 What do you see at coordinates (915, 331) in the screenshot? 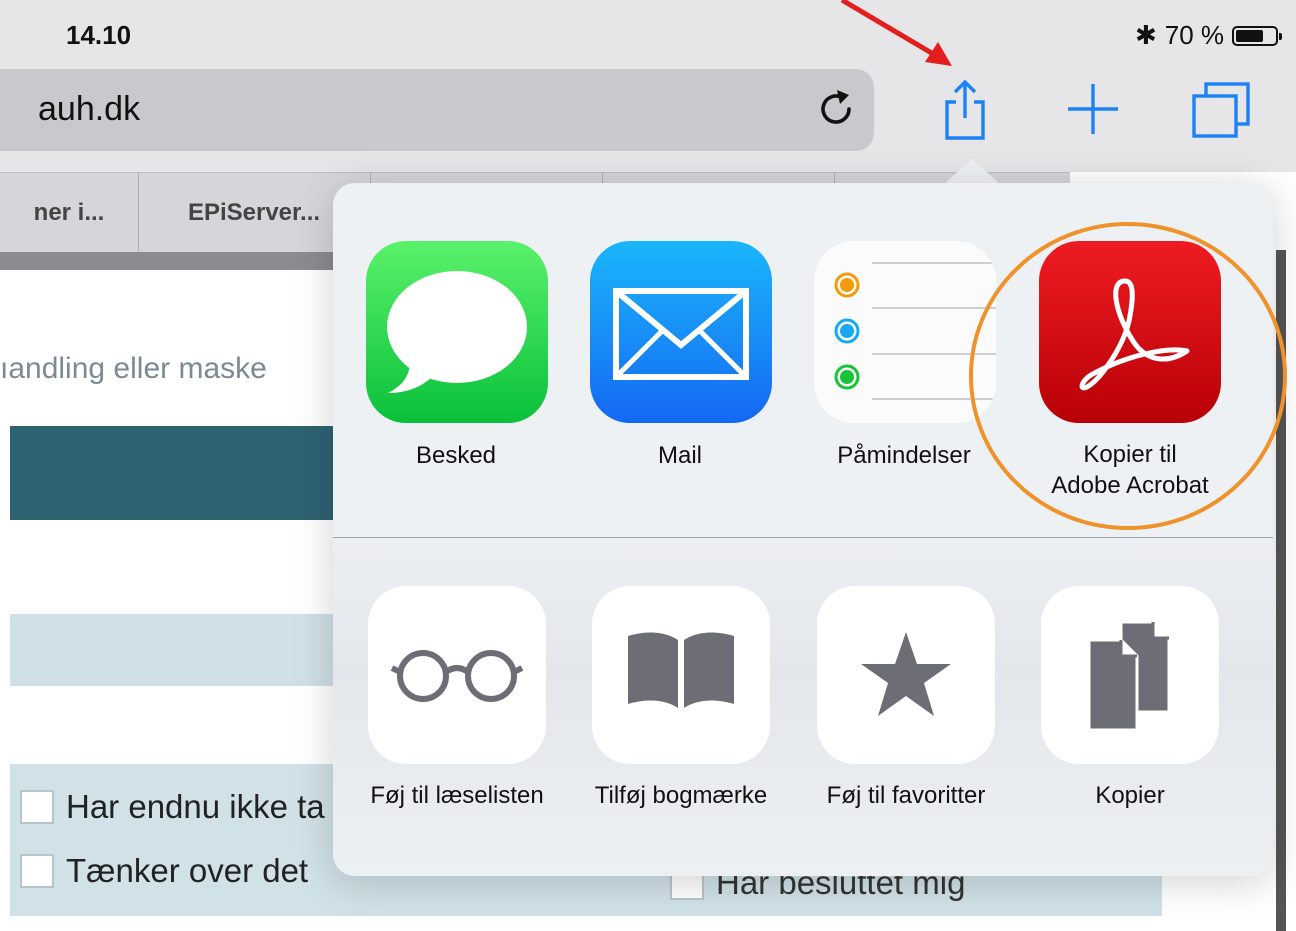
I see `reminders-glyph` at bounding box center [915, 331].